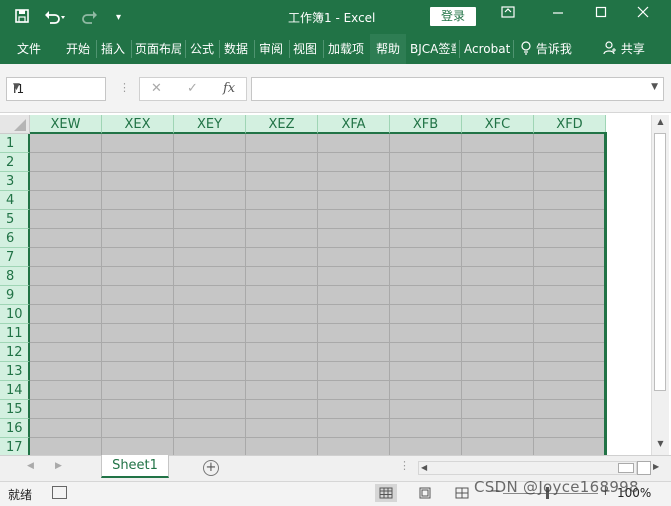 The image size is (671, 506). What do you see at coordinates (354, 124) in the screenshot?
I see `column-header: XFA` at bounding box center [354, 124].